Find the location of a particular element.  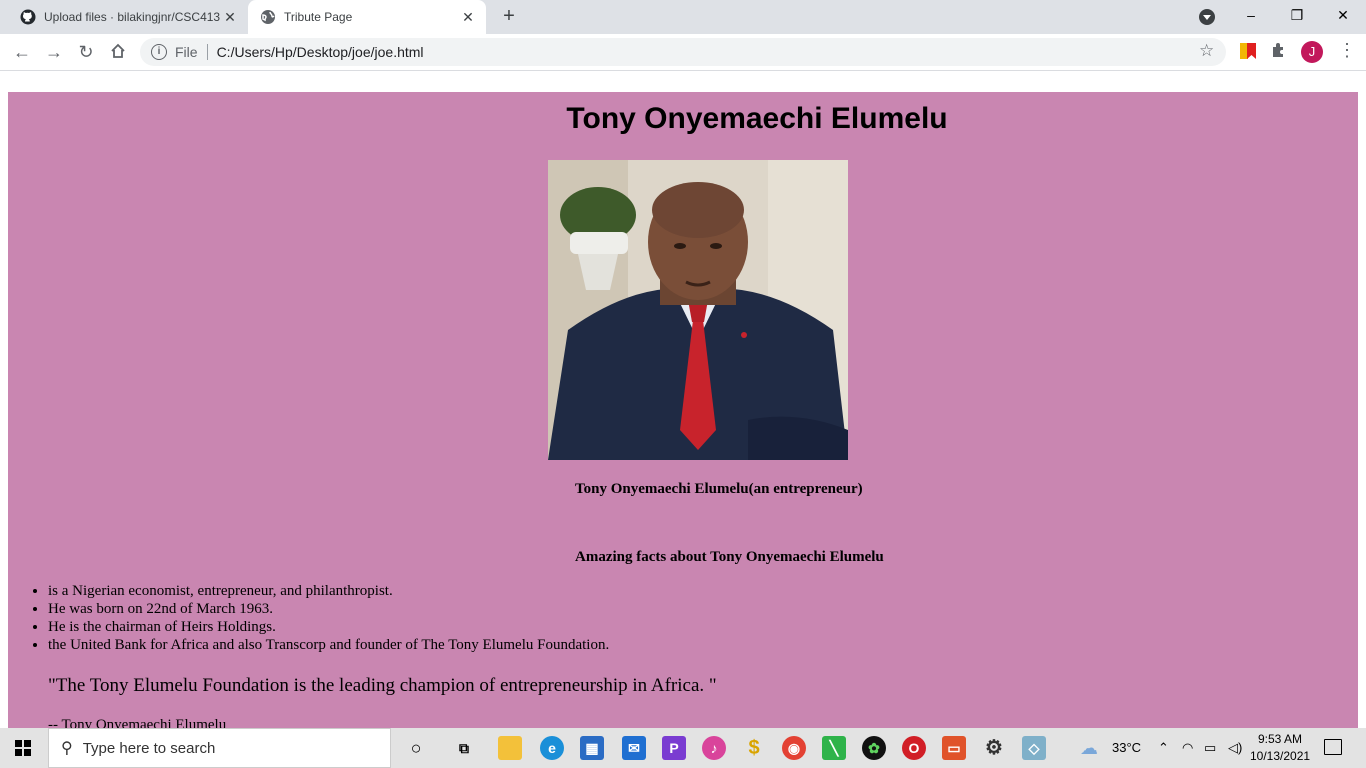

windows-start-icon is located at coordinates (23, 748).